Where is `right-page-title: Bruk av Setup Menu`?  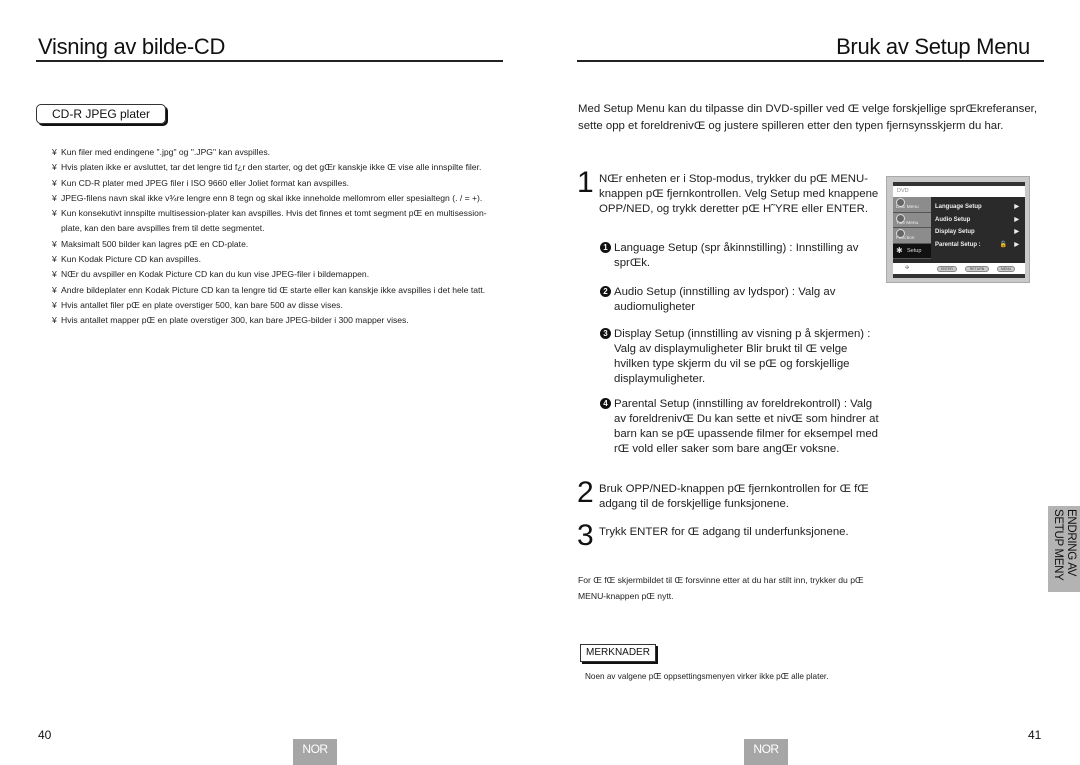
right-page-title: Bruk av Setup Menu is located at coordinates (933, 46).